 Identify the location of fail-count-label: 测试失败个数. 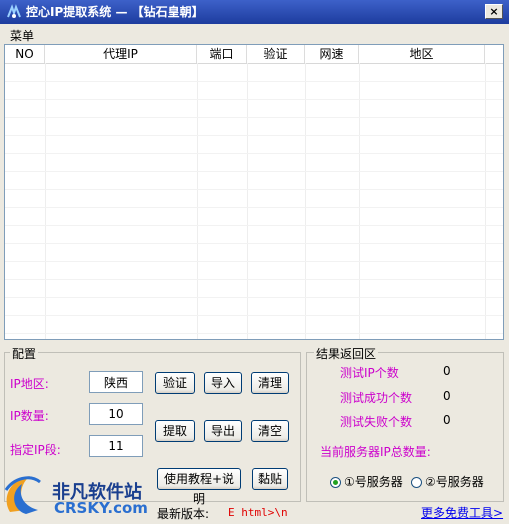
(376, 422).